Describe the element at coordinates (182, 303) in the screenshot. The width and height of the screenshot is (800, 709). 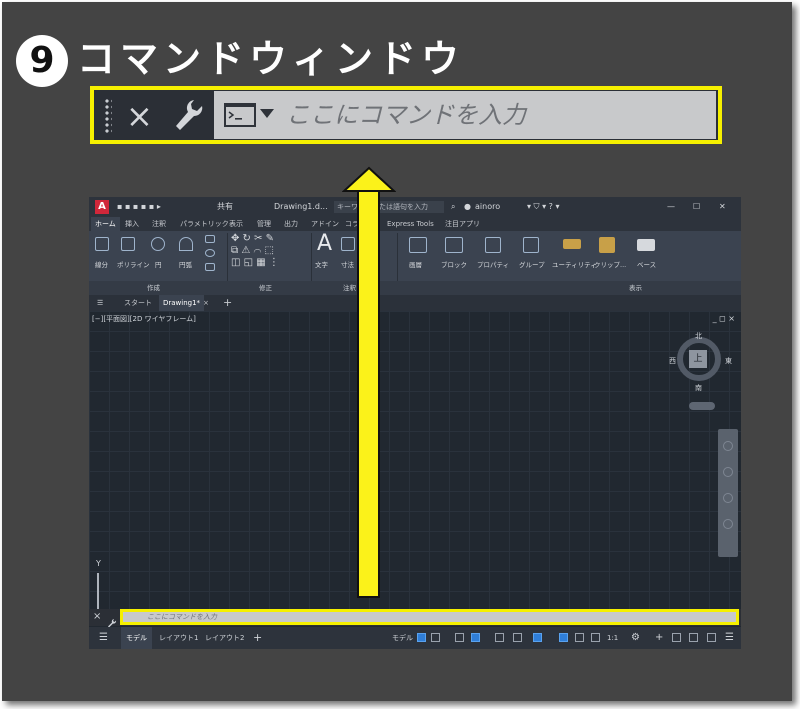
I see `tab-drawing1: Drawing1*` at that location.